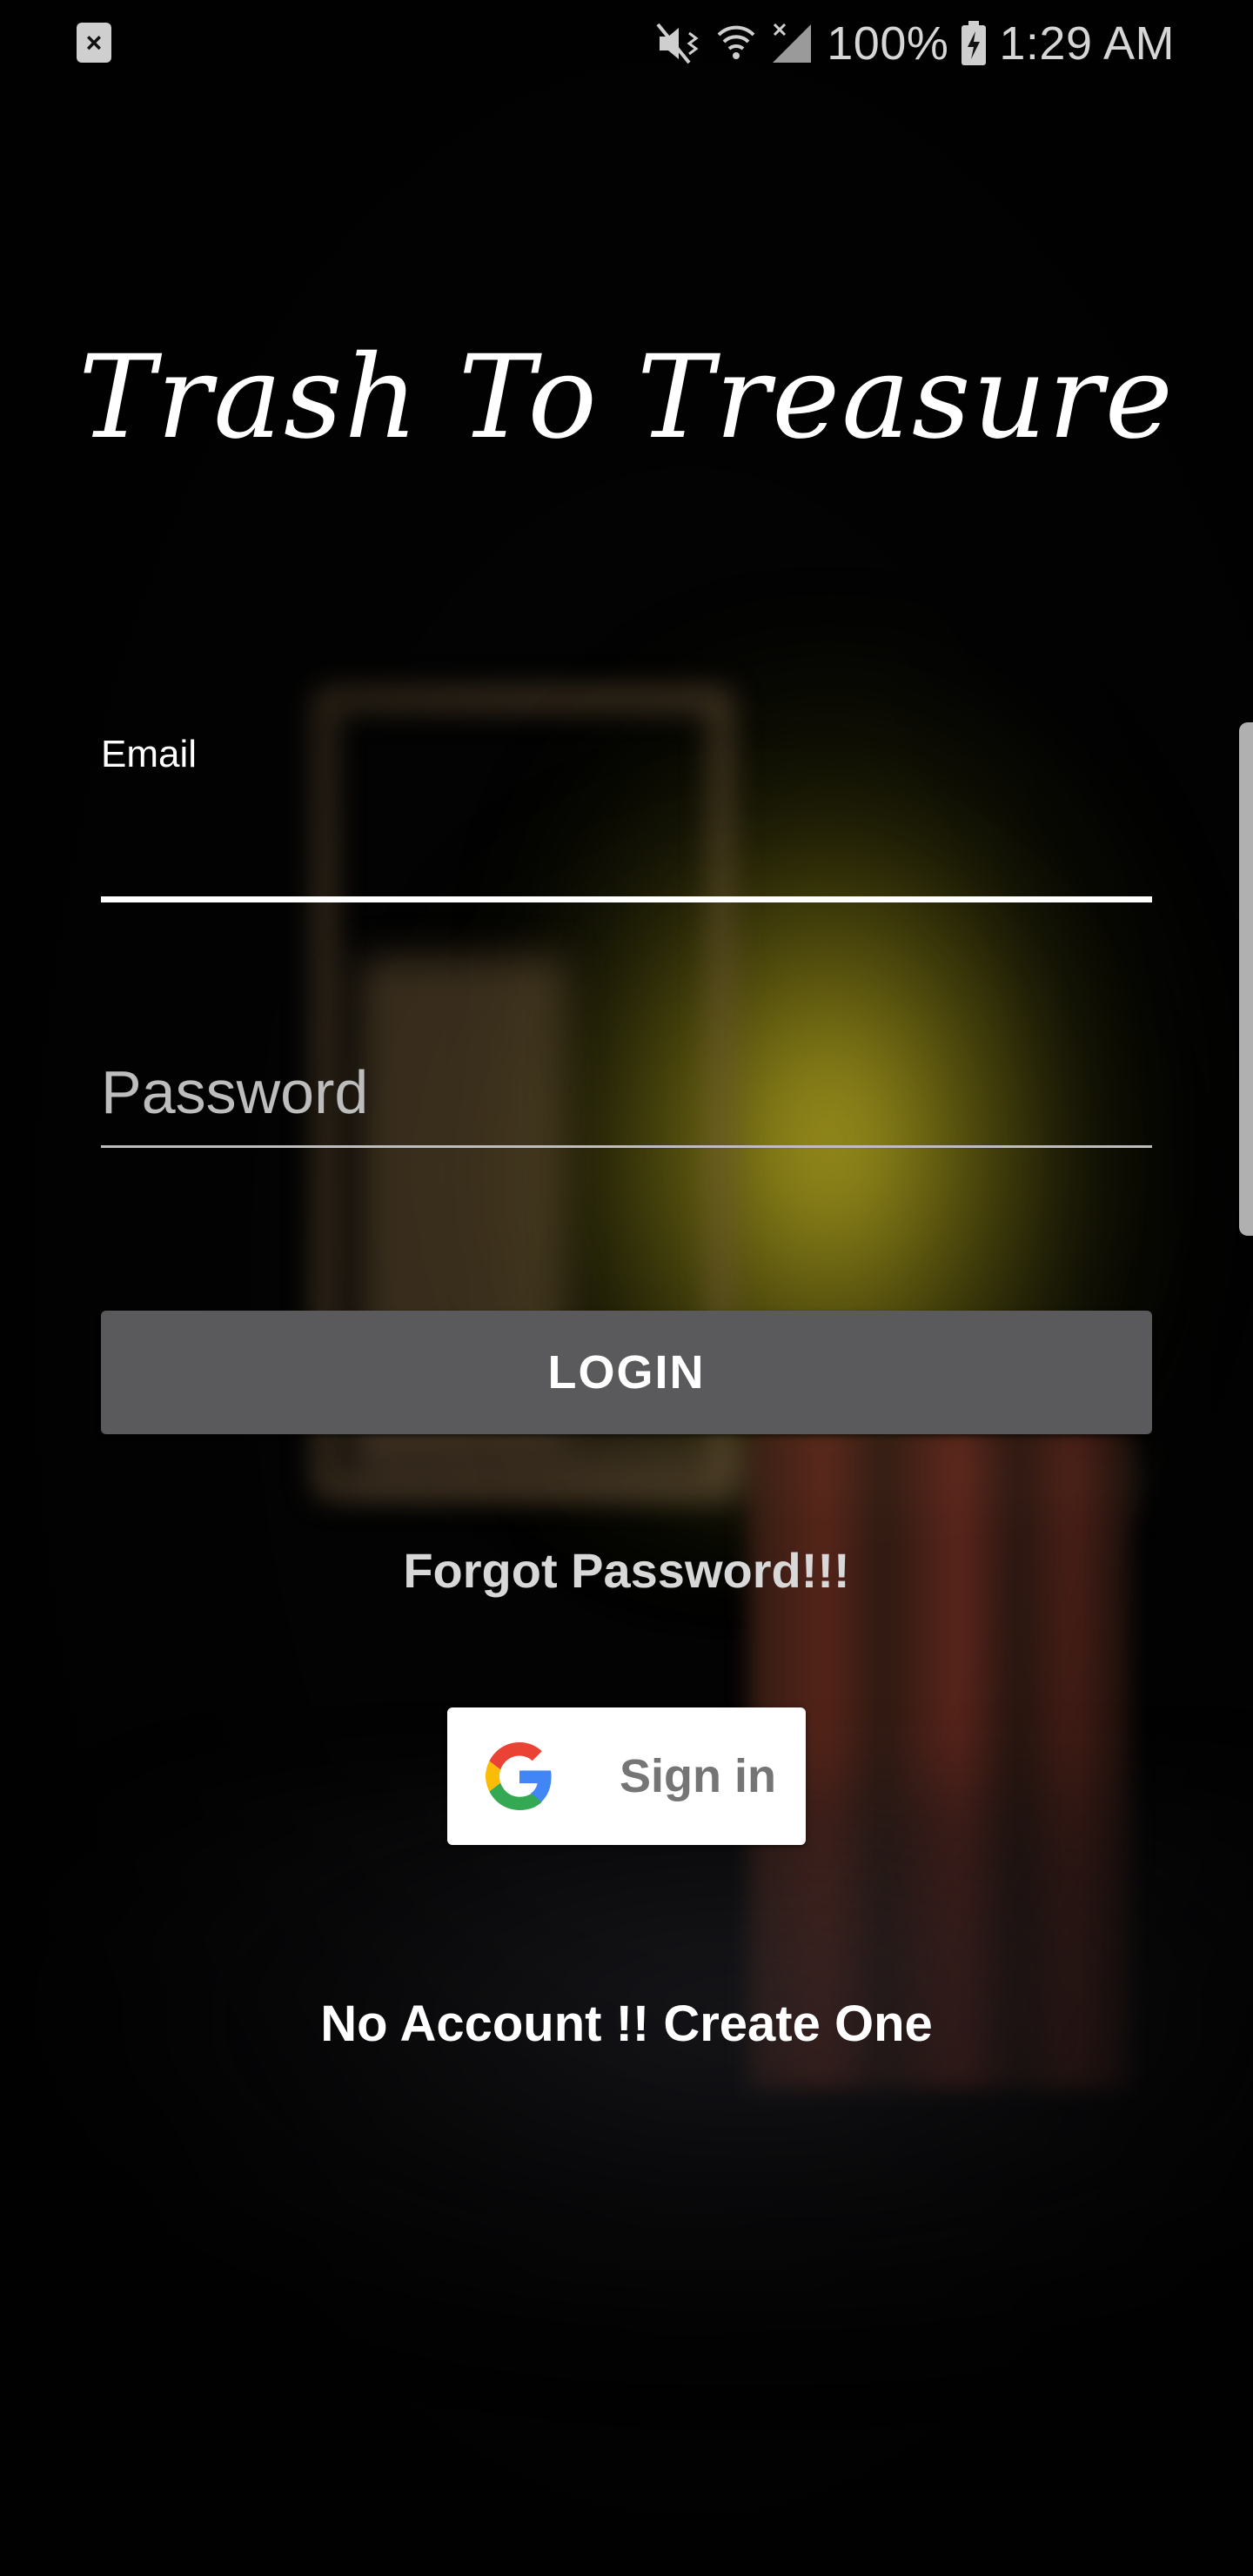  What do you see at coordinates (519, 1776) in the screenshot?
I see `google-icon` at bounding box center [519, 1776].